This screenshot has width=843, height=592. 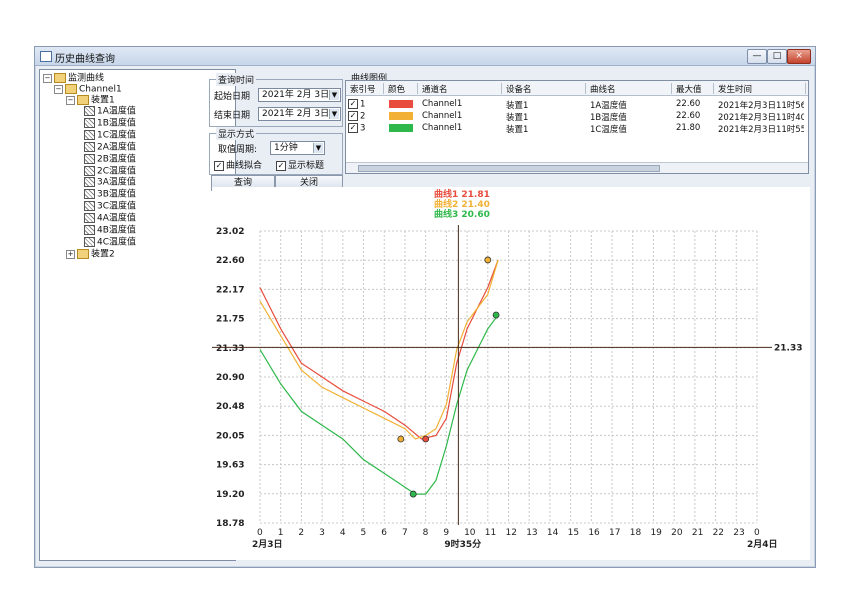 I want to click on tree-sensor-label: 4A温度值, so click(x=116, y=218).